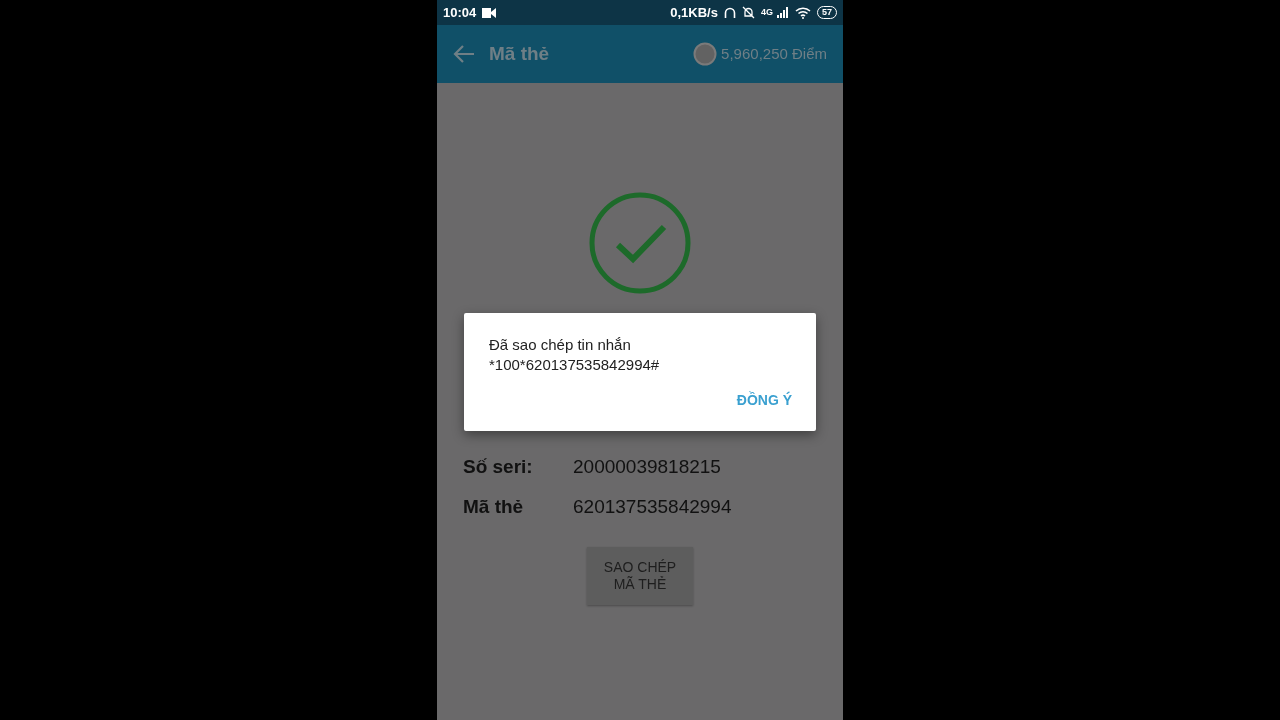  What do you see at coordinates (694, 12) in the screenshot?
I see `network-speed: 0,1KB/s` at bounding box center [694, 12].